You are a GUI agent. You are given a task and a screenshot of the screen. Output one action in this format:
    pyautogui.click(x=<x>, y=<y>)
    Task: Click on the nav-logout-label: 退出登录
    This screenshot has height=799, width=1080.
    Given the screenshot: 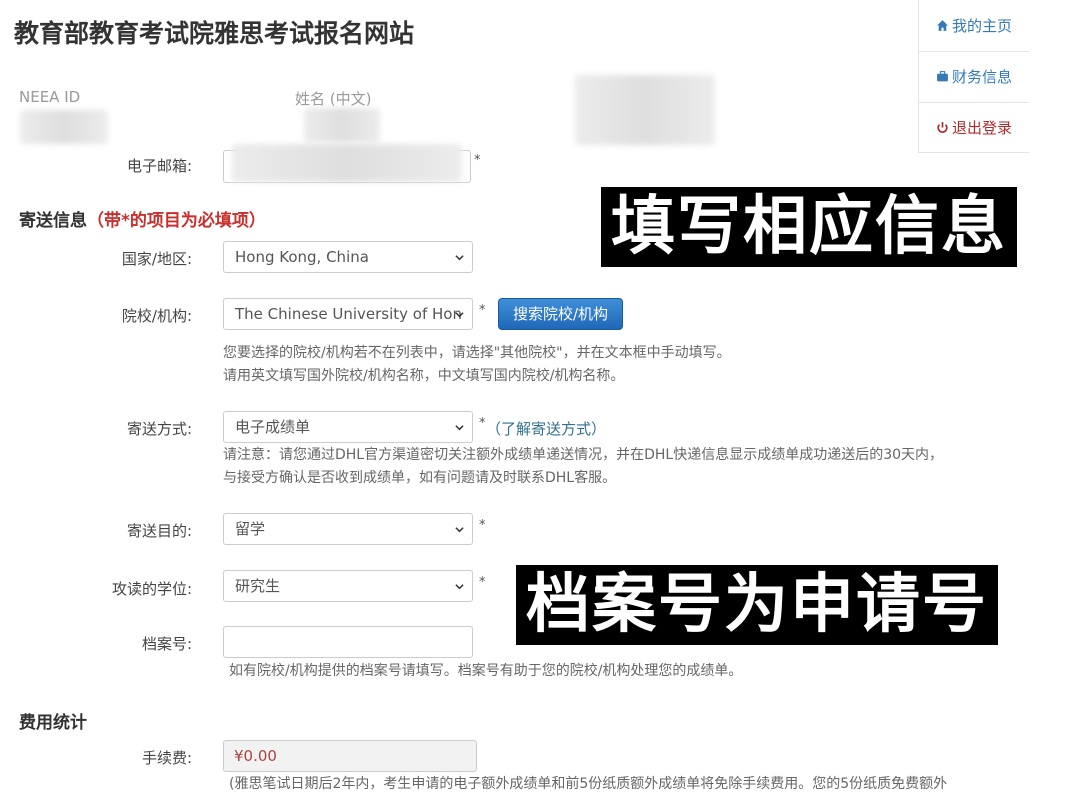 What is the action you would take?
    pyautogui.click(x=981, y=128)
    